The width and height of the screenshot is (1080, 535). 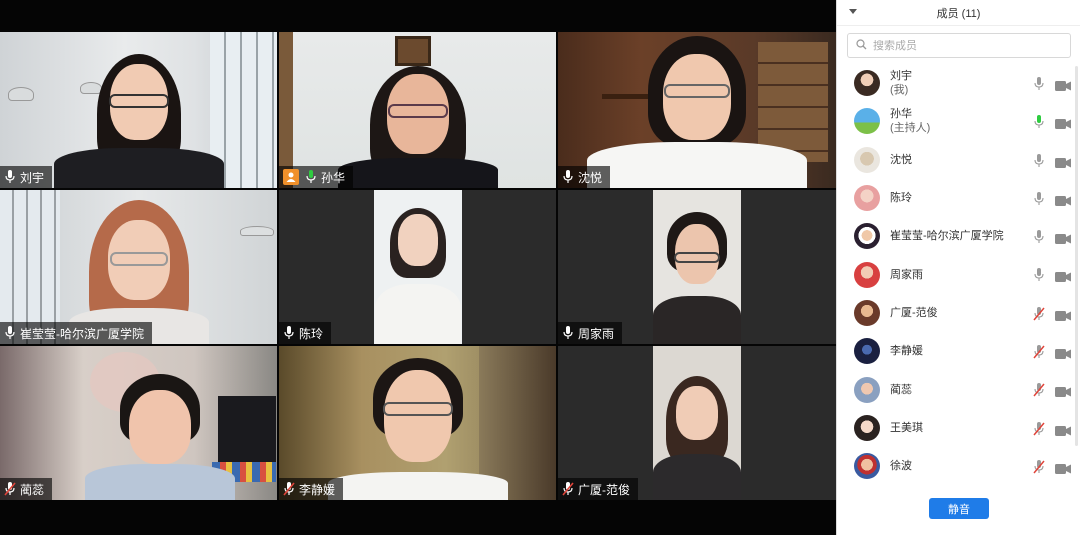 I want to click on members-panel-title: 成员 (11), so click(x=958, y=13).